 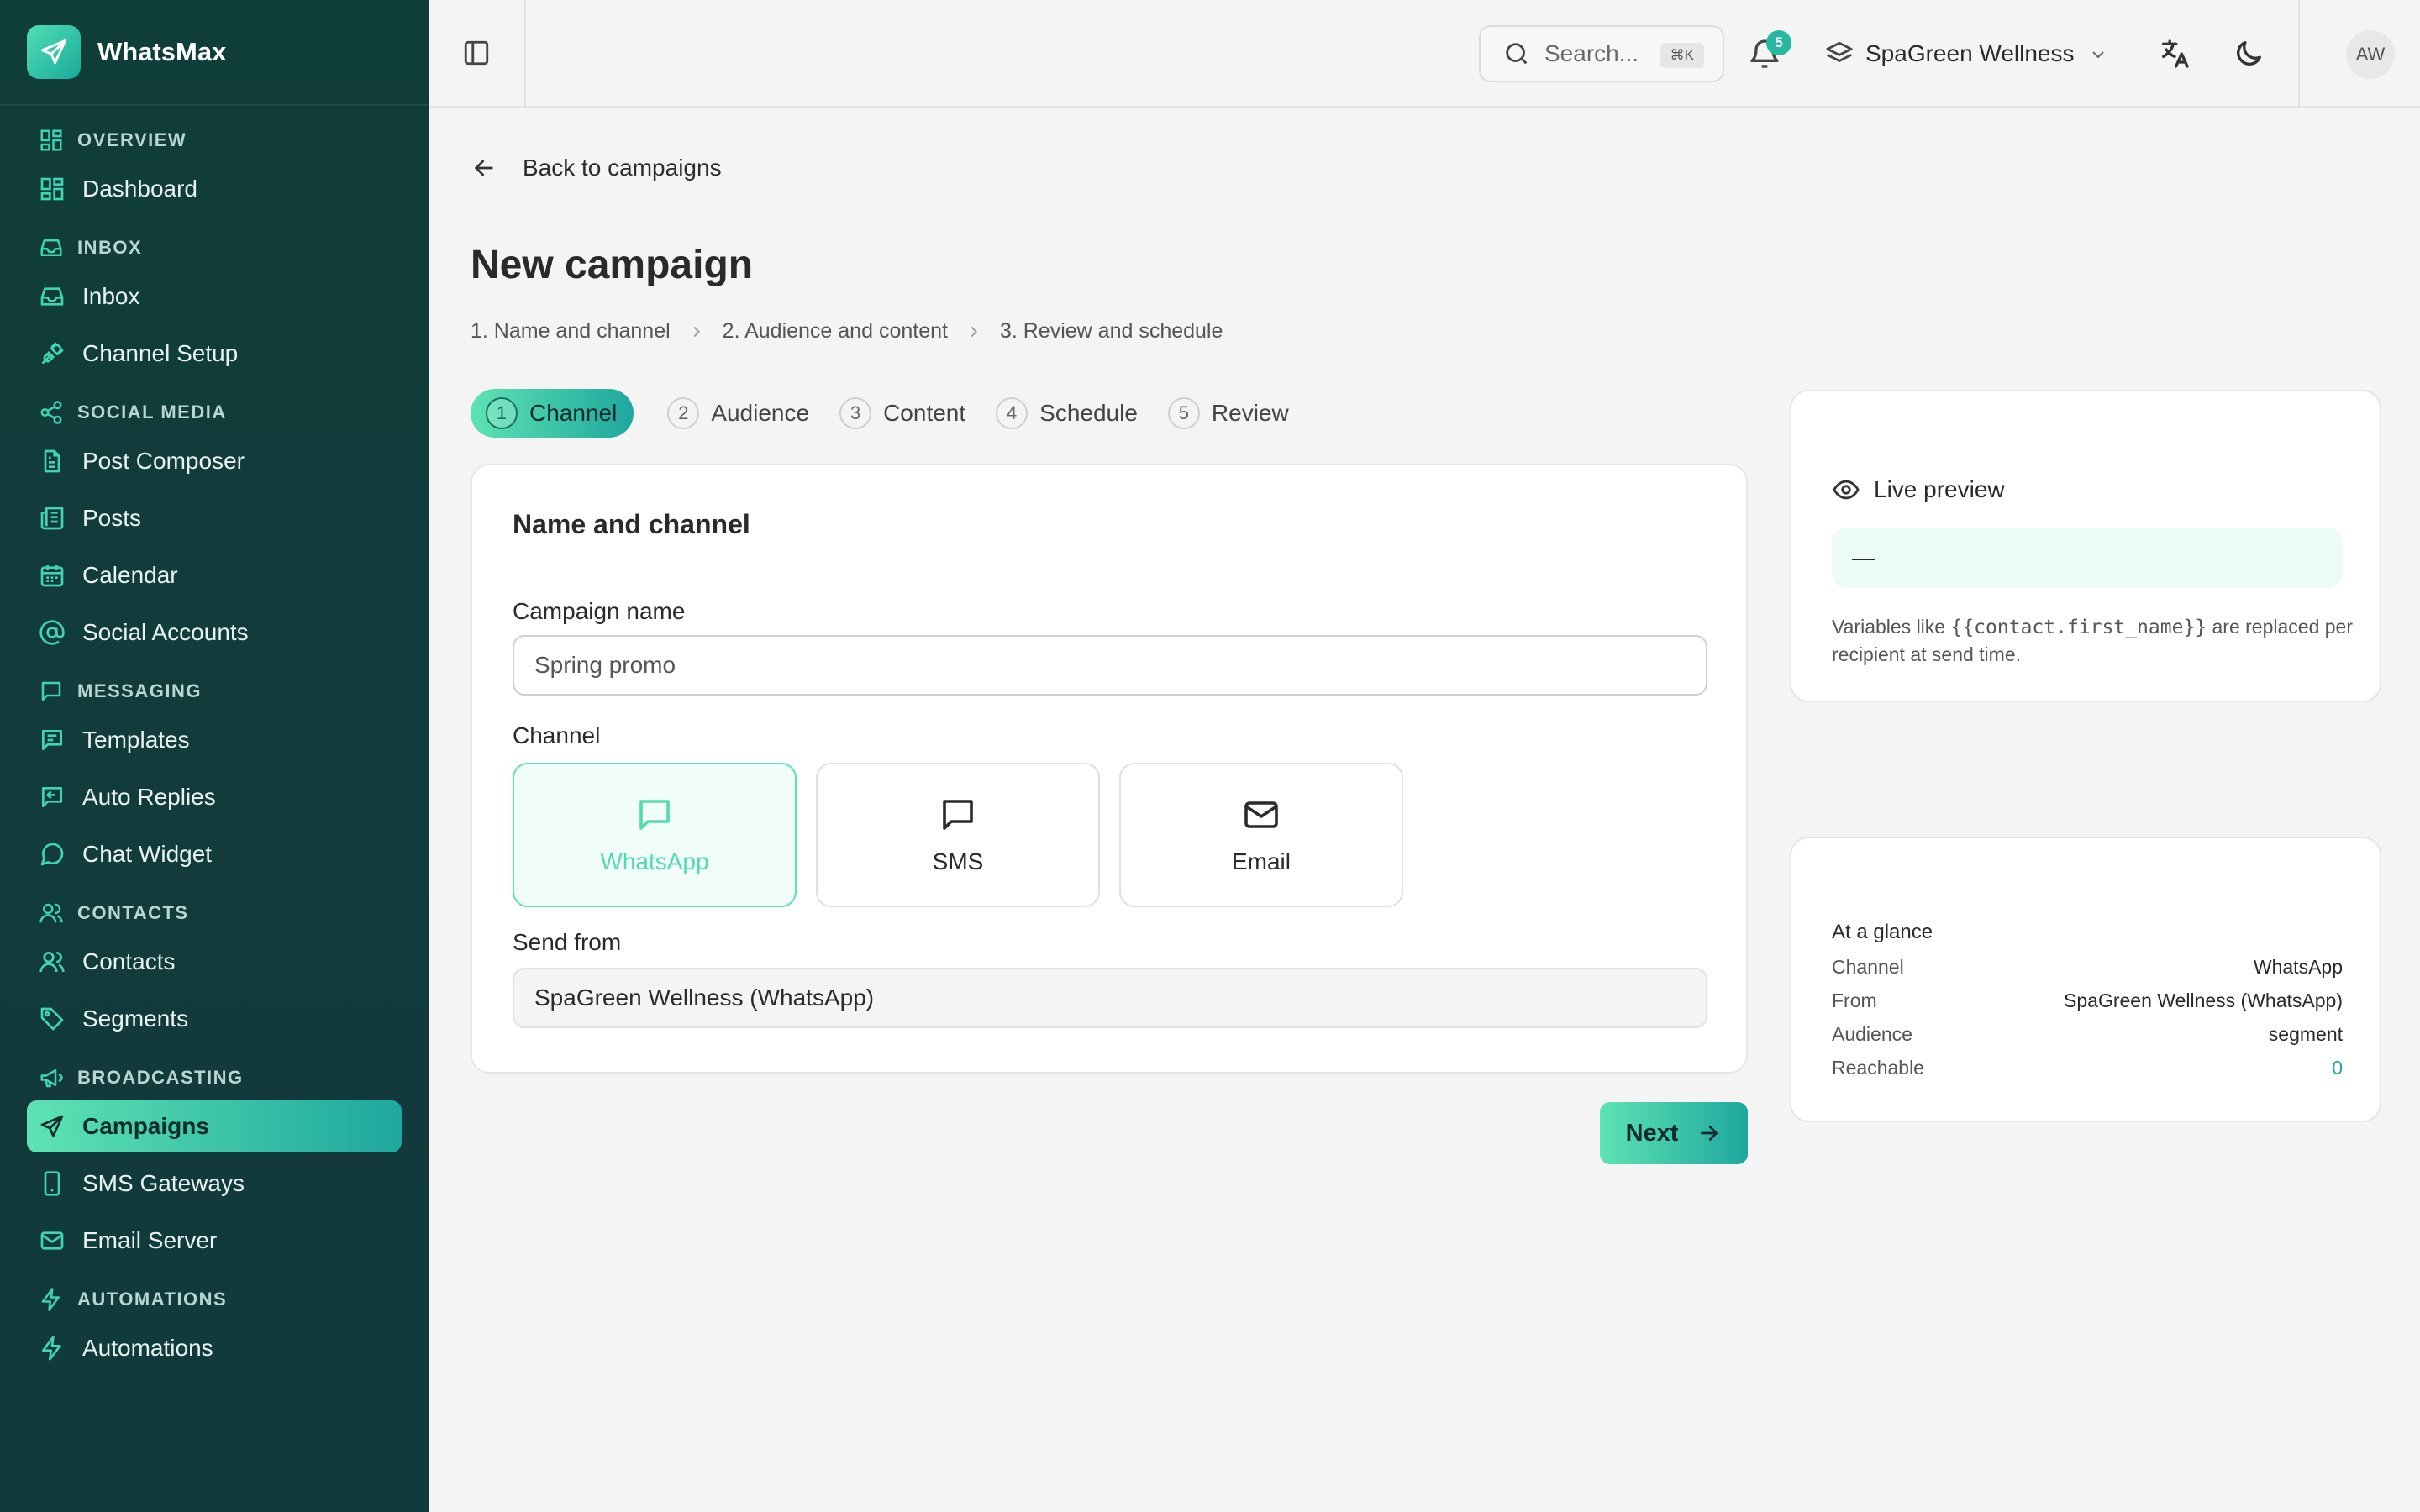 I want to click on back-label: Back to campaigns, so click(x=622, y=168).